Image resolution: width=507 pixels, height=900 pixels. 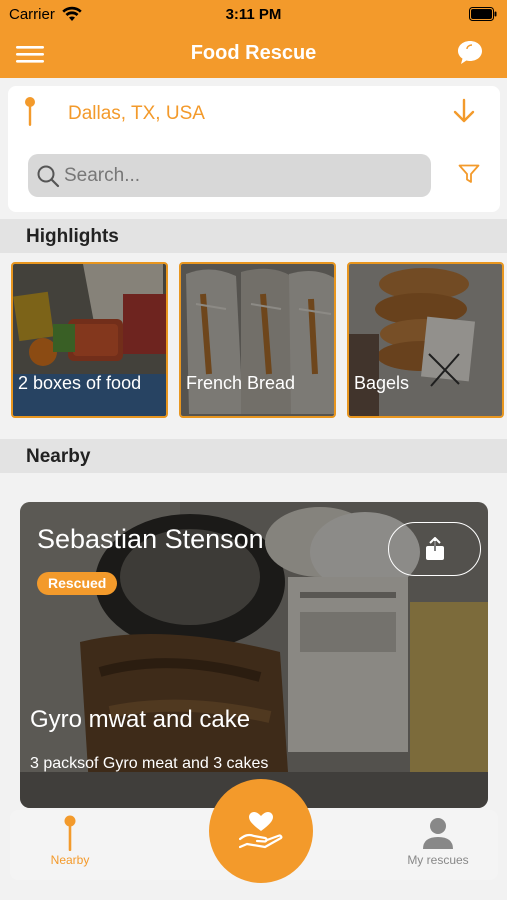 I want to click on page-title: Food Rescue, so click(x=253, y=53).